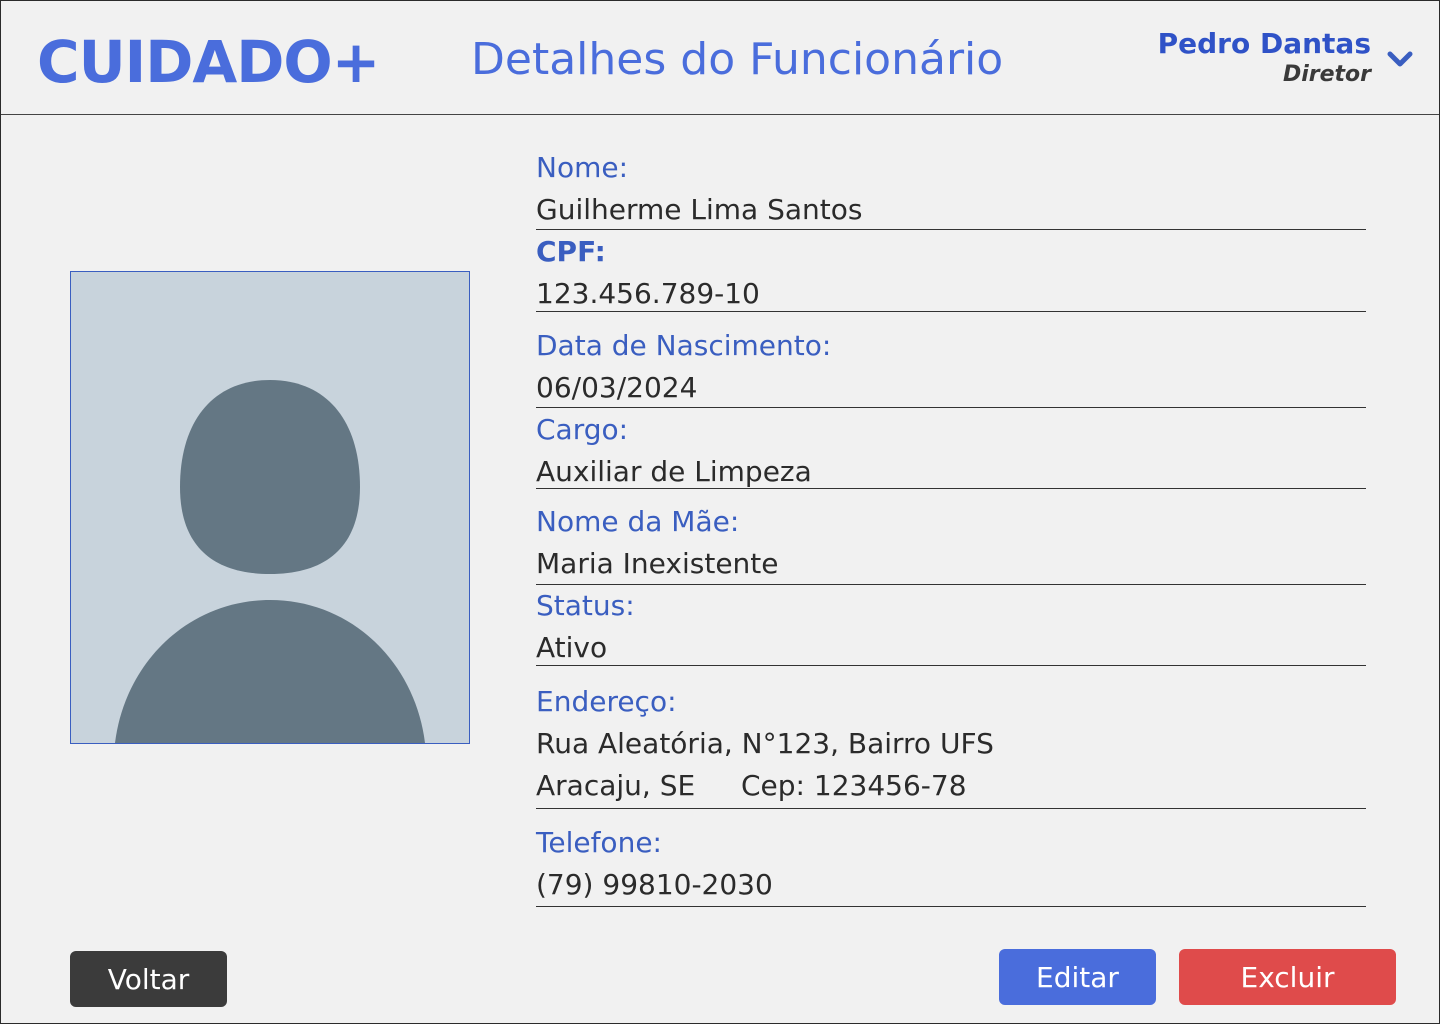 This screenshot has height=1024, width=1440. What do you see at coordinates (606, 701) in the screenshot?
I see `field-label: Endereço:` at bounding box center [606, 701].